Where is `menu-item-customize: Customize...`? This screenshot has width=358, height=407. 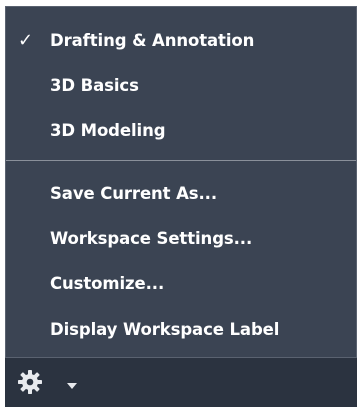
menu-item-customize: Customize... is located at coordinates (181, 283).